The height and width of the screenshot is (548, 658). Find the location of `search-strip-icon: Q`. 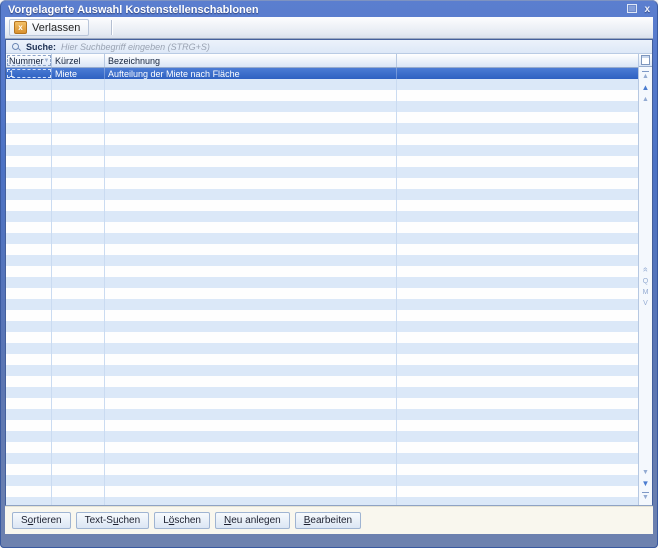

search-strip-icon: Q is located at coordinates (645, 281).